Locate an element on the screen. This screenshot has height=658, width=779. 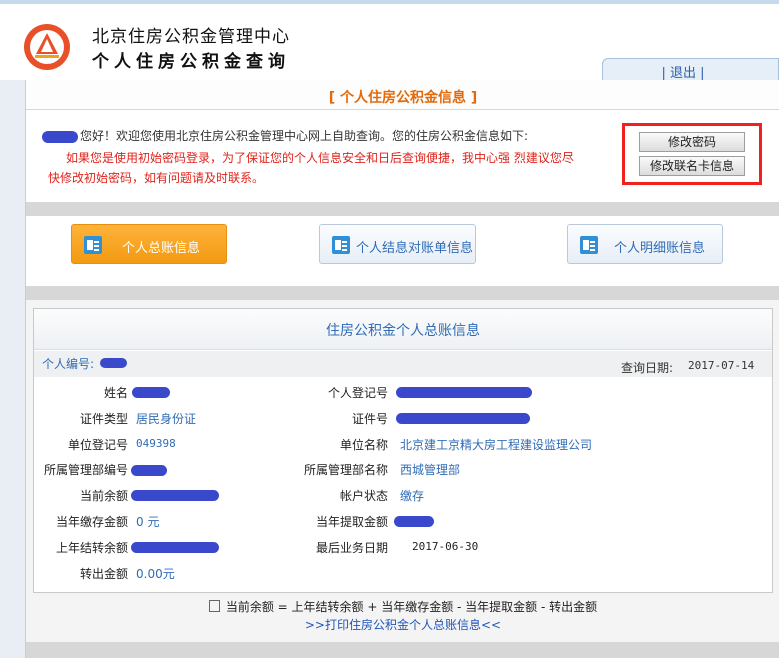
cert-type-label: 证件类型 is located at coordinates (103, 419).